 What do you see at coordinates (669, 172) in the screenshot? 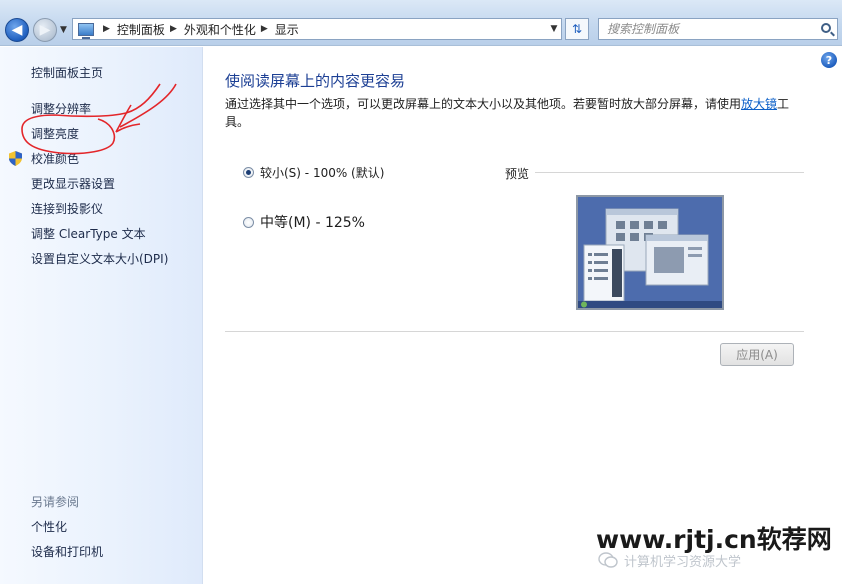
I see `preview-divider` at bounding box center [669, 172].